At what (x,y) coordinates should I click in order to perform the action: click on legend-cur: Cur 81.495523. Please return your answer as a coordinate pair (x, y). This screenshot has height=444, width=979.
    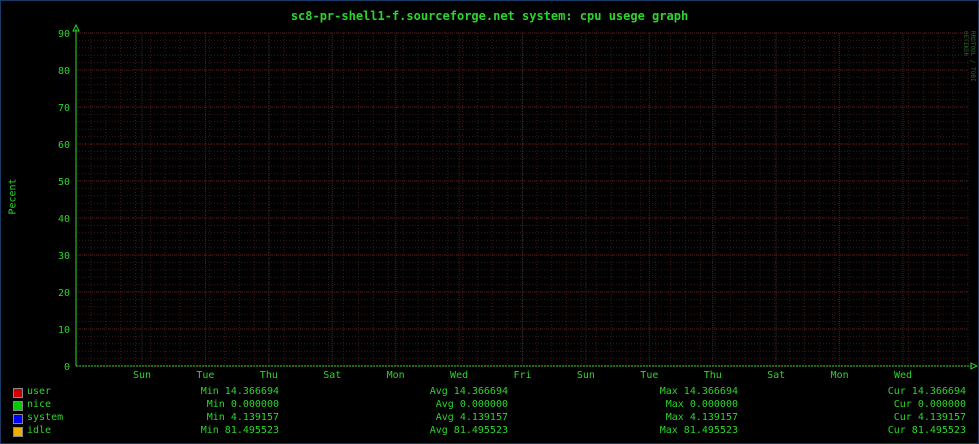
    Looking at the image, I should click on (926, 430).